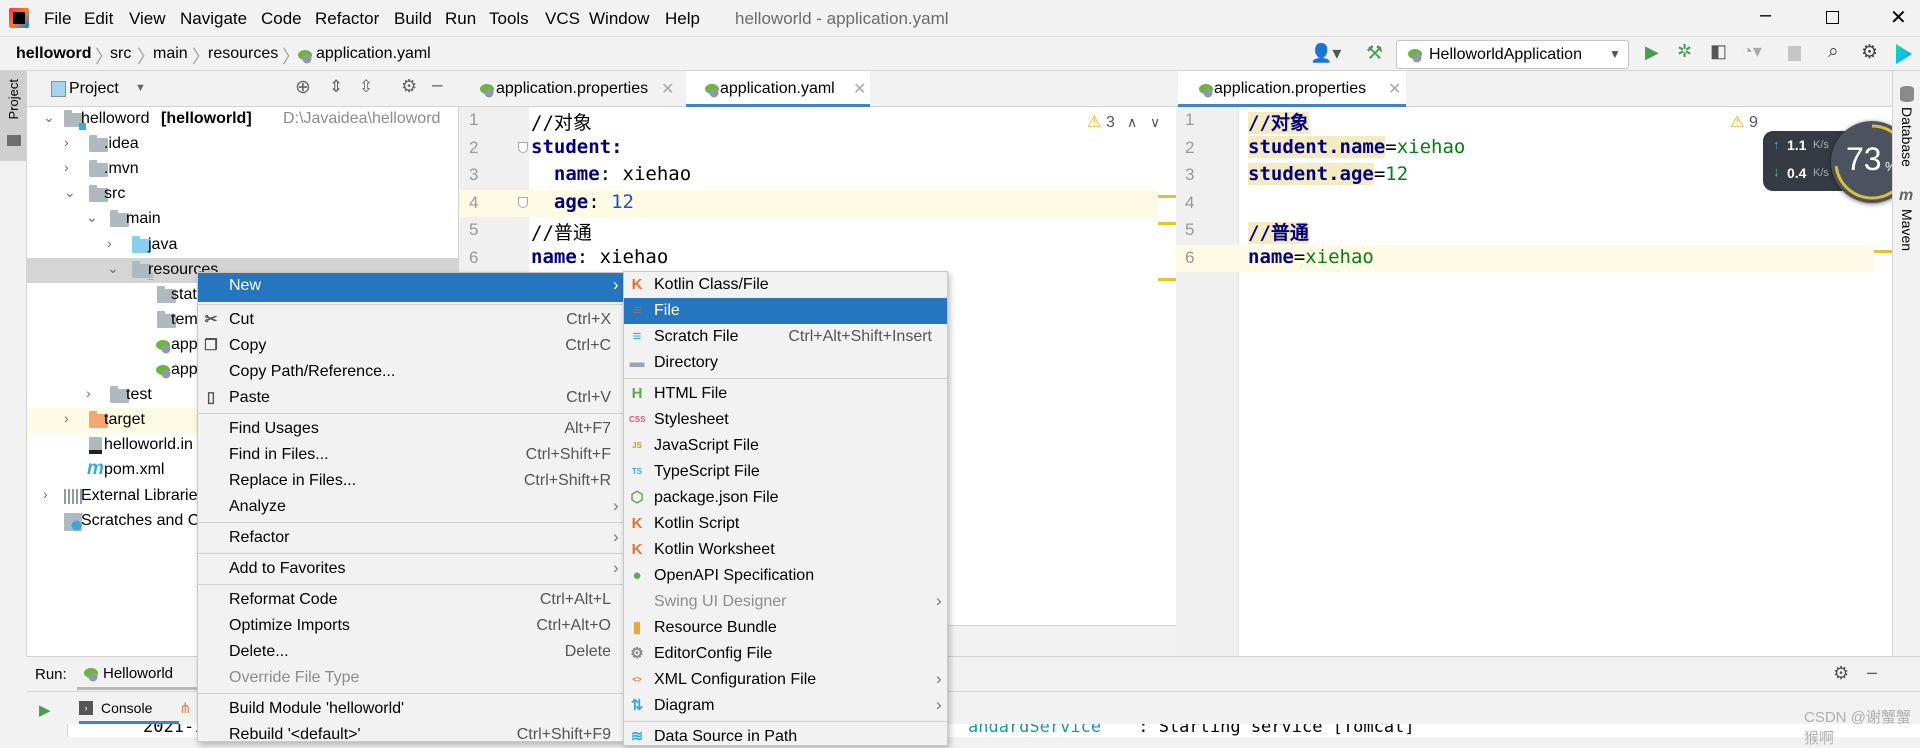  What do you see at coordinates (1155, 122) in the screenshot?
I see `next-highlight-icon: ∨` at bounding box center [1155, 122].